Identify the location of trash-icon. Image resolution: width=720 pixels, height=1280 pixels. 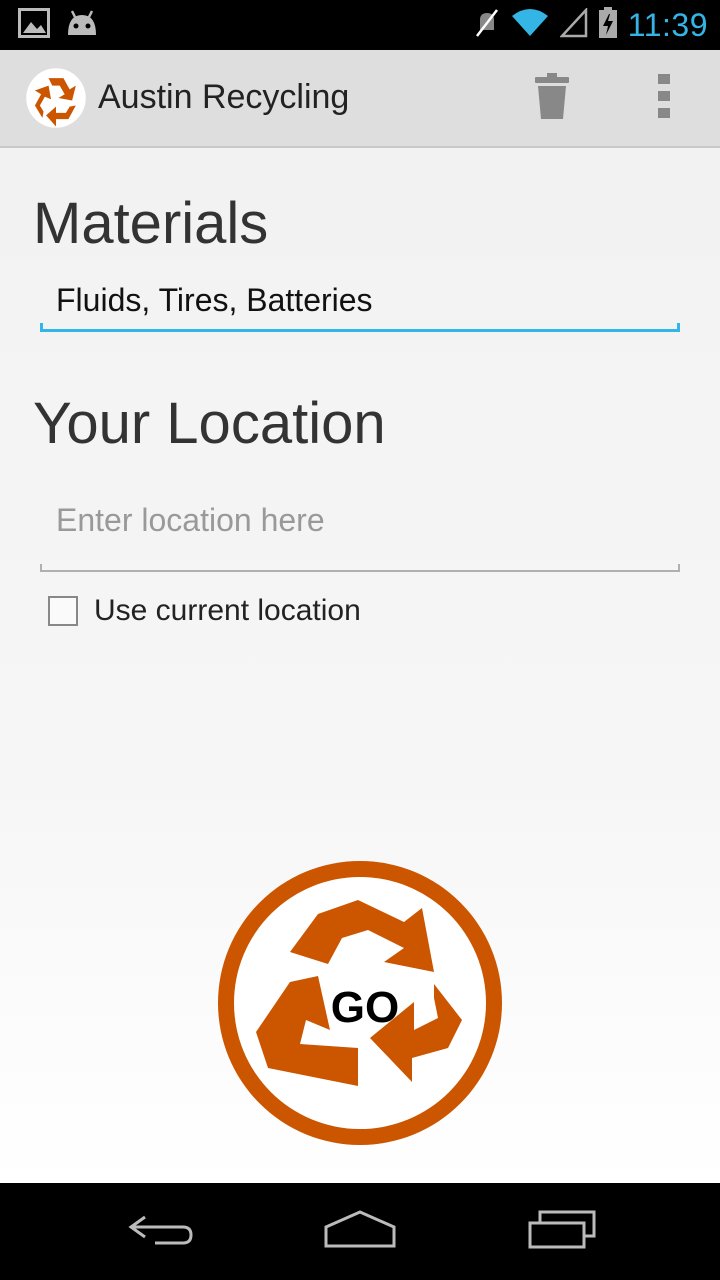
(552, 98).